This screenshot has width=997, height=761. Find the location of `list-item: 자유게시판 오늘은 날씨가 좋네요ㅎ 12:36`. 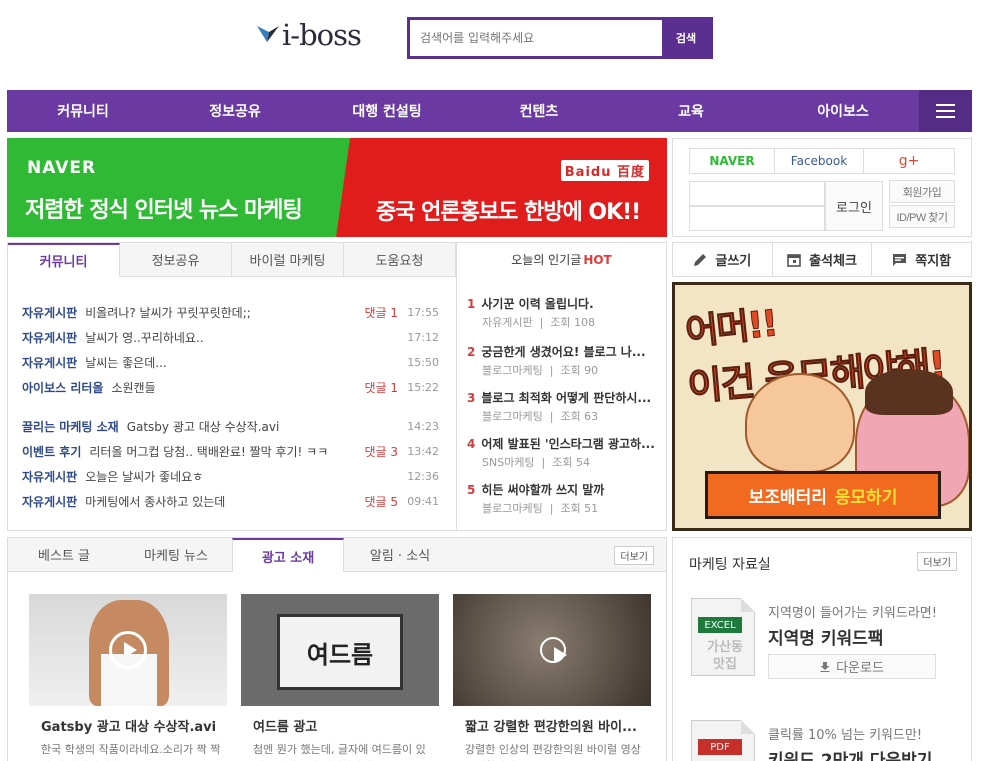

list-item: 자유게시판 오늘은 날씨가 좋네요ㅎ 12:36 is located at coordinates (232, 476).